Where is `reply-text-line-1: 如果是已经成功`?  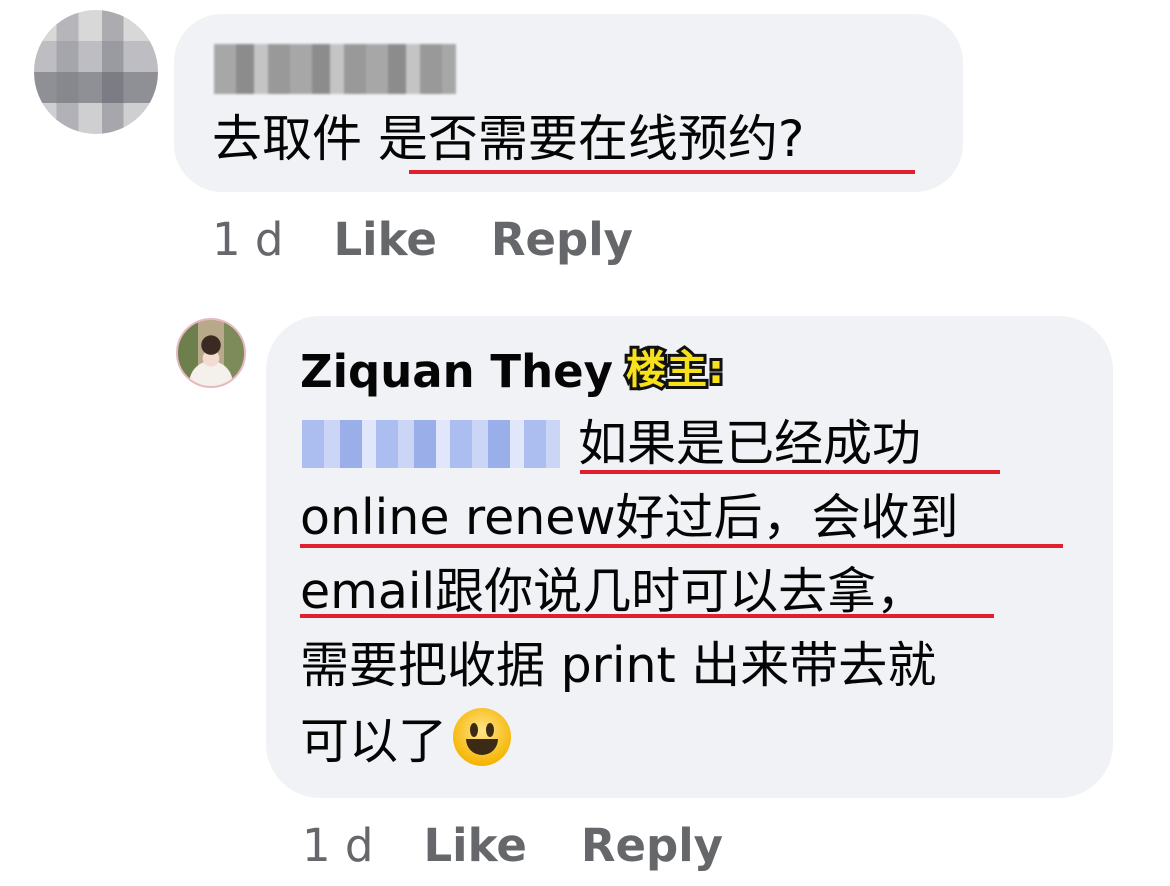 reply-text-line-1: 如果是已经成功 is located at coordinates (750, 443).